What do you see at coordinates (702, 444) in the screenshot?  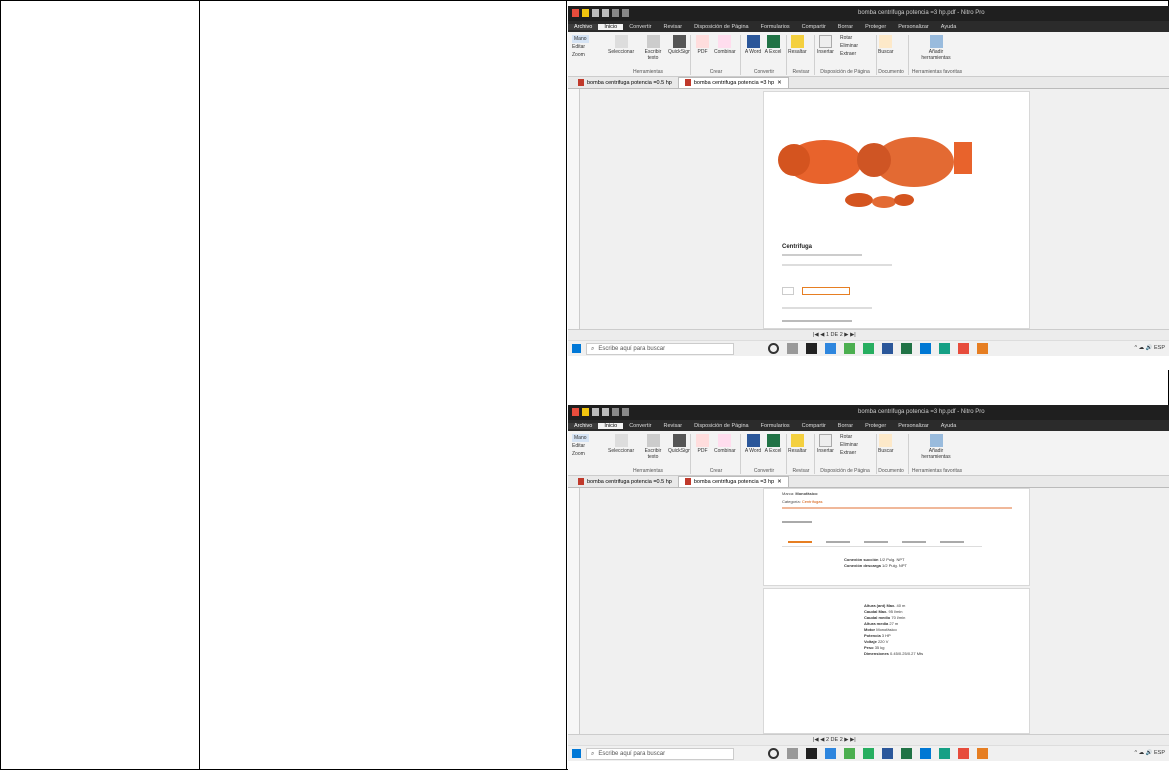 I see `pdf-button: PDF` at bounding box center [702, 444].